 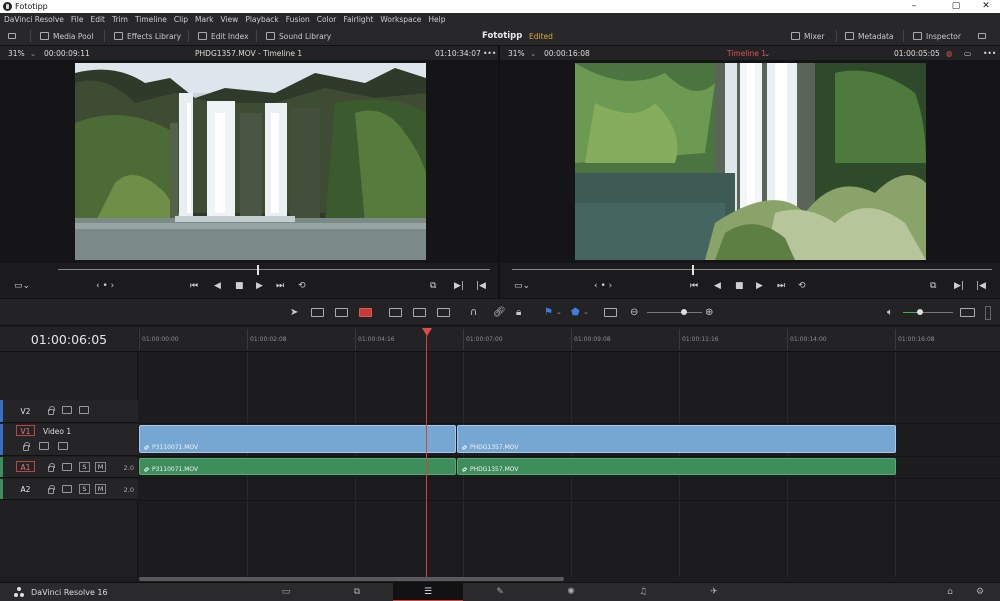 What do you see at coordinates (358, 19) in the screenshot?
I see `menu-fairlight: Fairlight` at bounding box center [358, 19].